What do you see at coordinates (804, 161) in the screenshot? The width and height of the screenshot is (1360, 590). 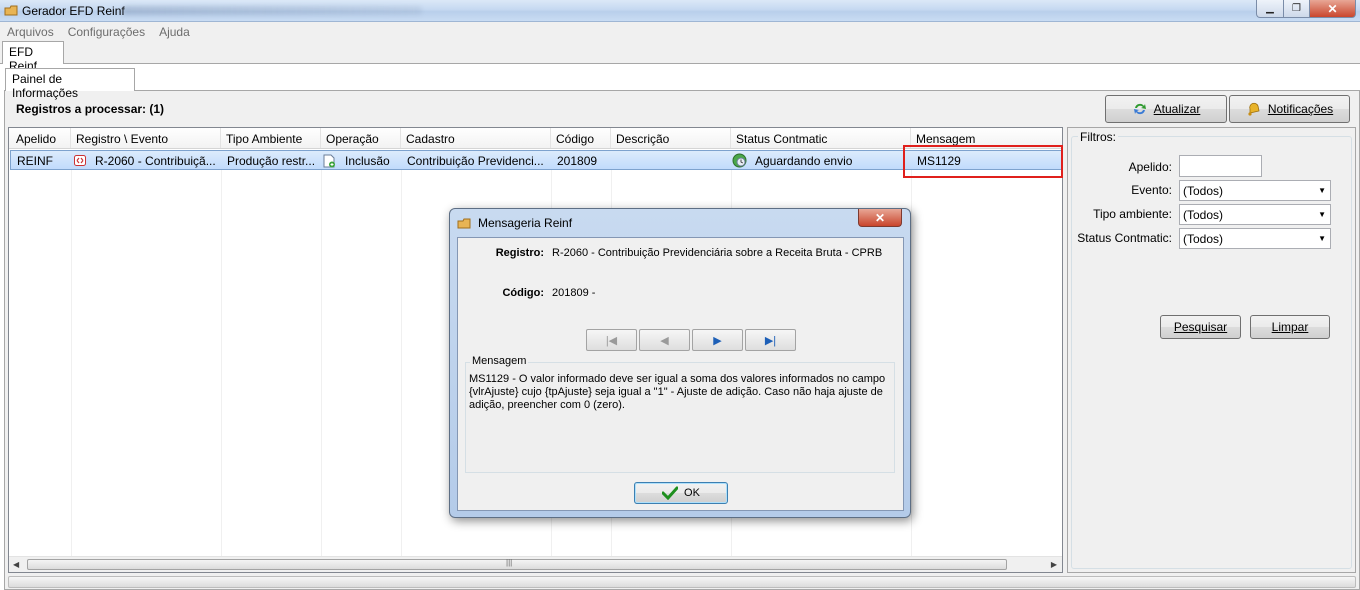 I see `cell-status: Aguardando envio` at bounding box center [804, 161].